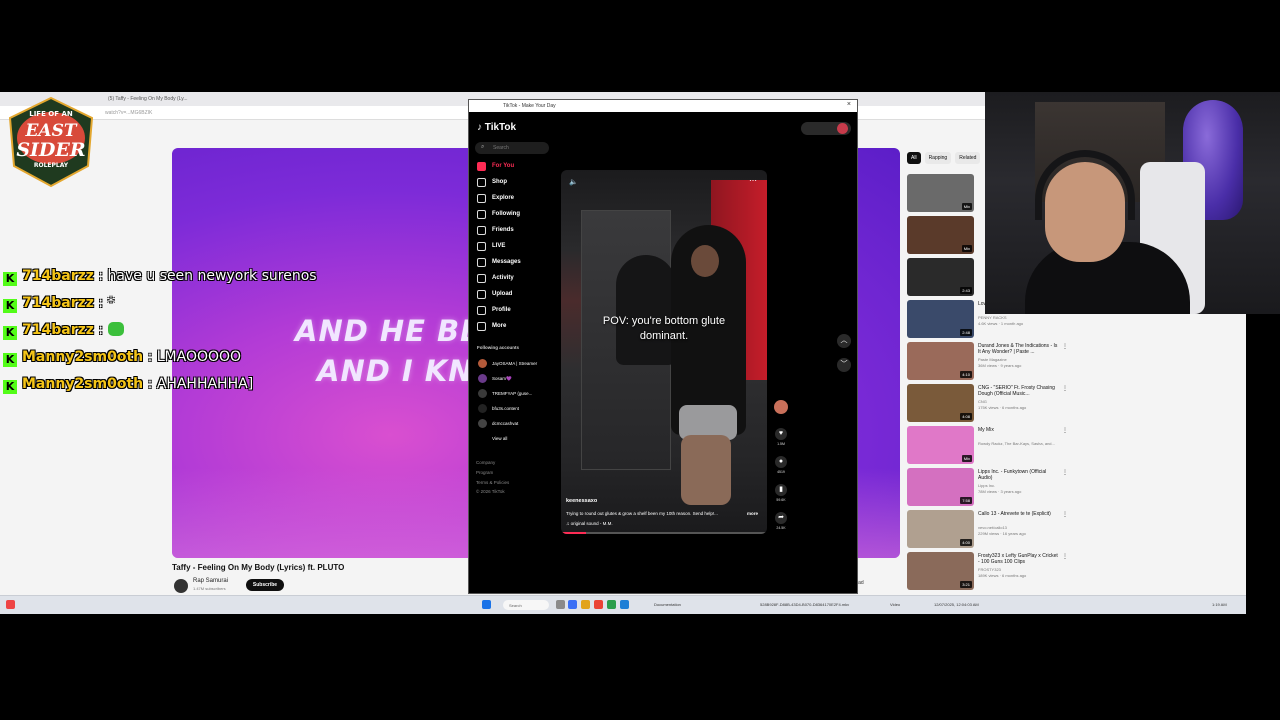 The width and height of the screenshot is (1280, 720). Describe the element at coordinates (611, 604) in the screenshot. I see `app-icon` at that location.